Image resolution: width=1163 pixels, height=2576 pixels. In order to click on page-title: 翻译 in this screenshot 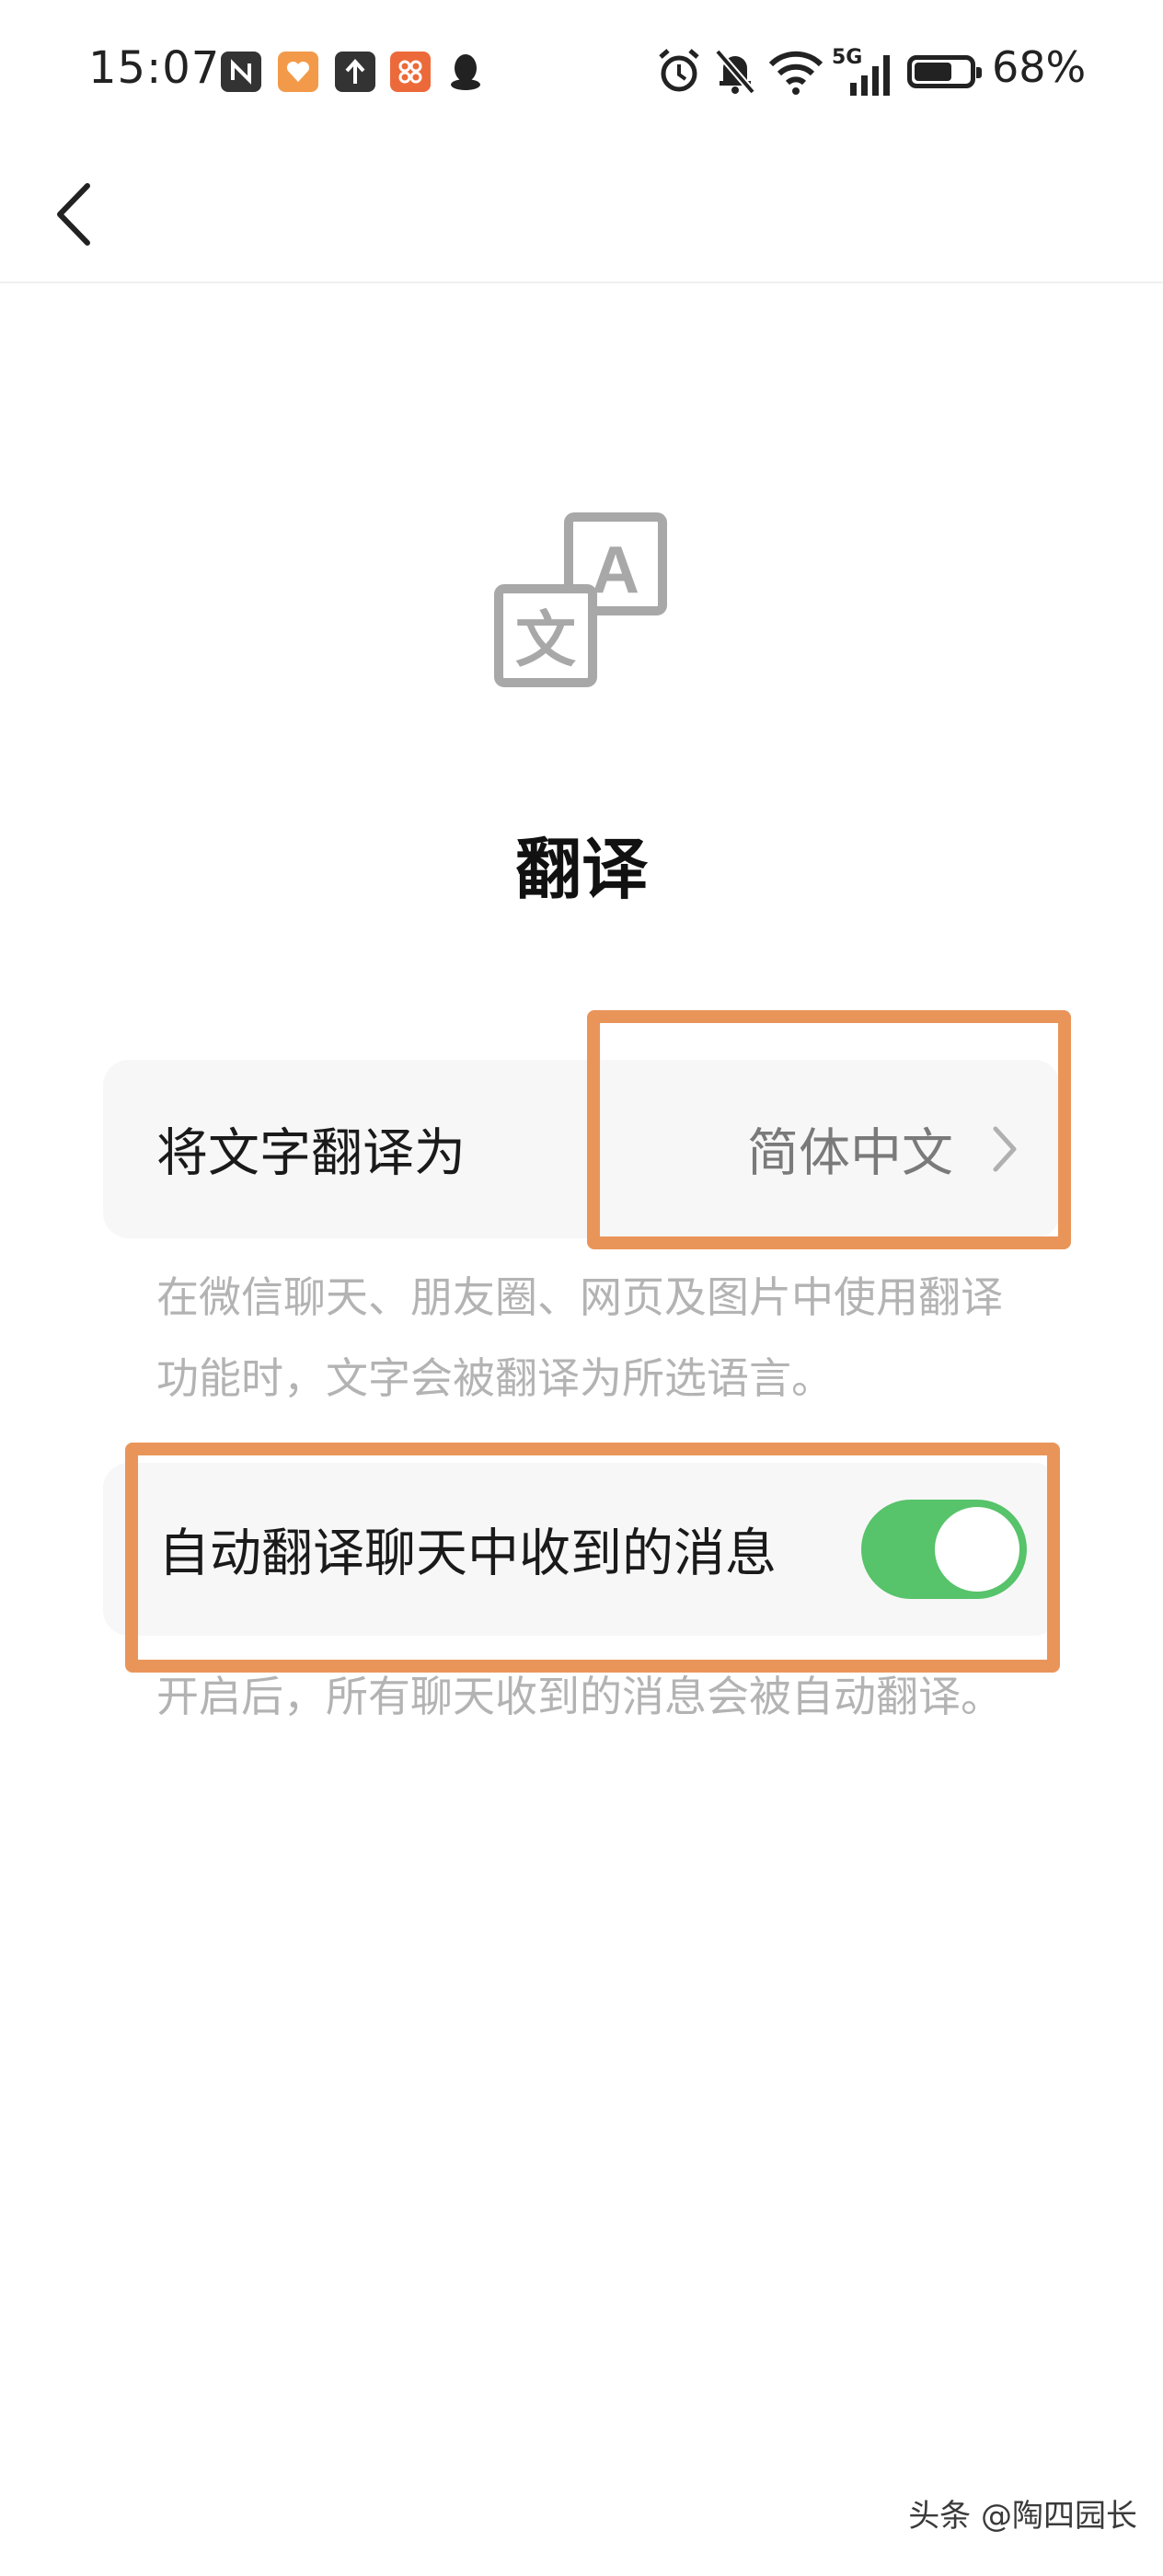, I will do `click(581, 869)`.